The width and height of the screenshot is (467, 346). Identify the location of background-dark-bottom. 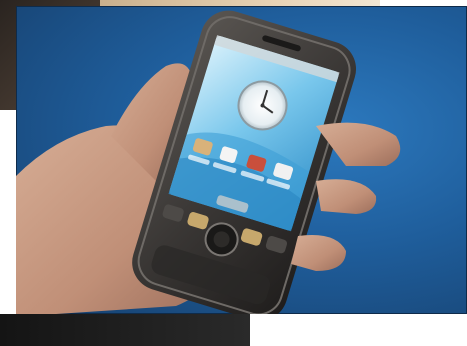
(125, 330).